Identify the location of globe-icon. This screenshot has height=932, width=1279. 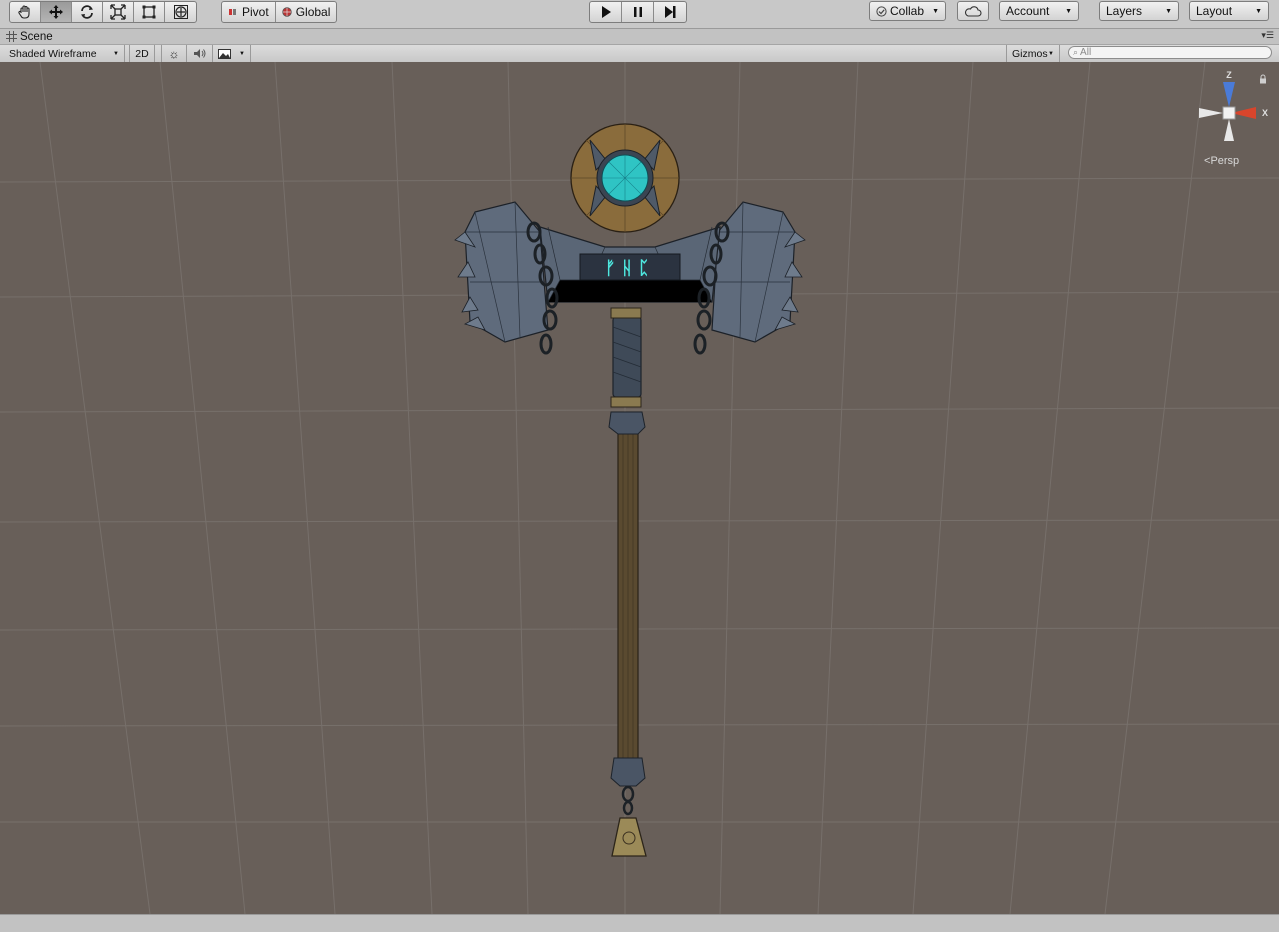
(286, 12).